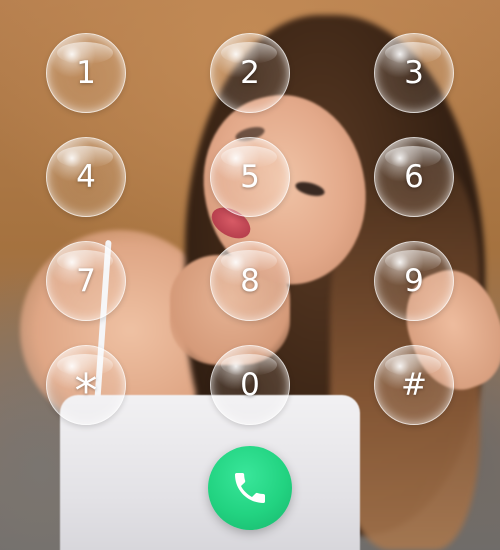 Image resolution: width=500 pixels, height=550 pixels. I want to click on dial-key-2: 2, so click(250, 73).